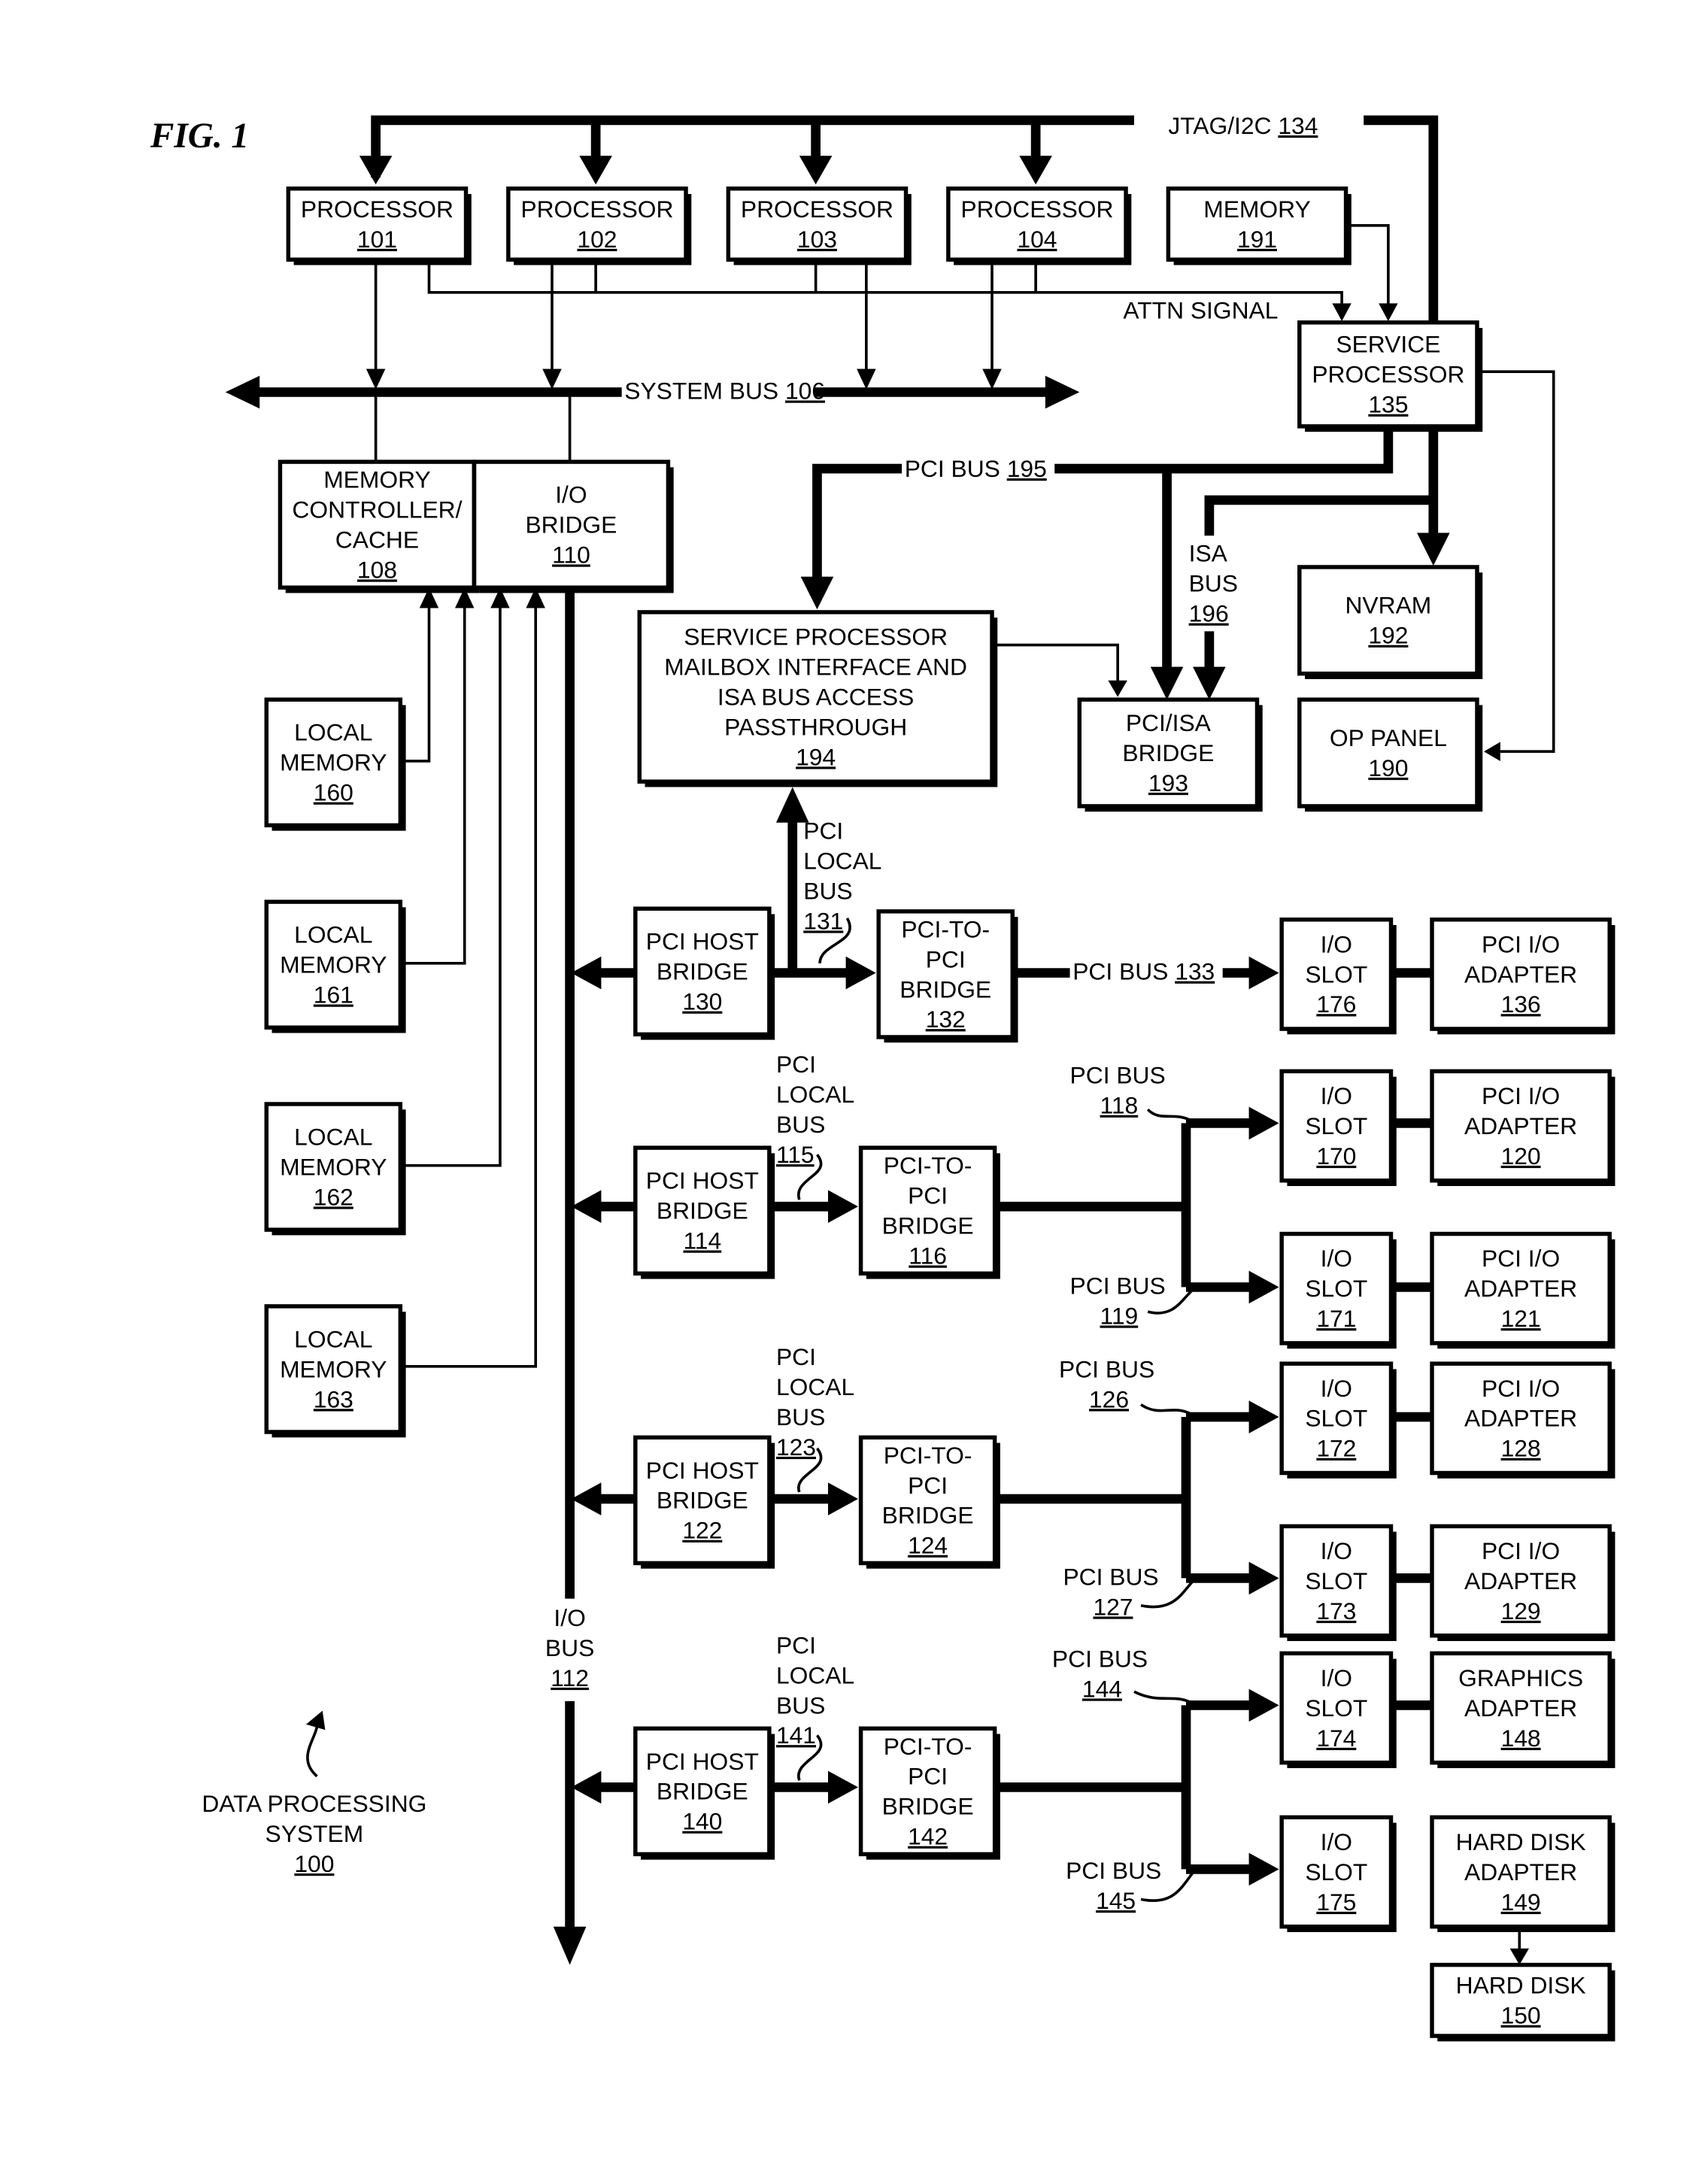  What do you see at coordinates (1388, 404) in the screenshot?
I see `box-ref-number: 135` at bounding box center [1388, 404].